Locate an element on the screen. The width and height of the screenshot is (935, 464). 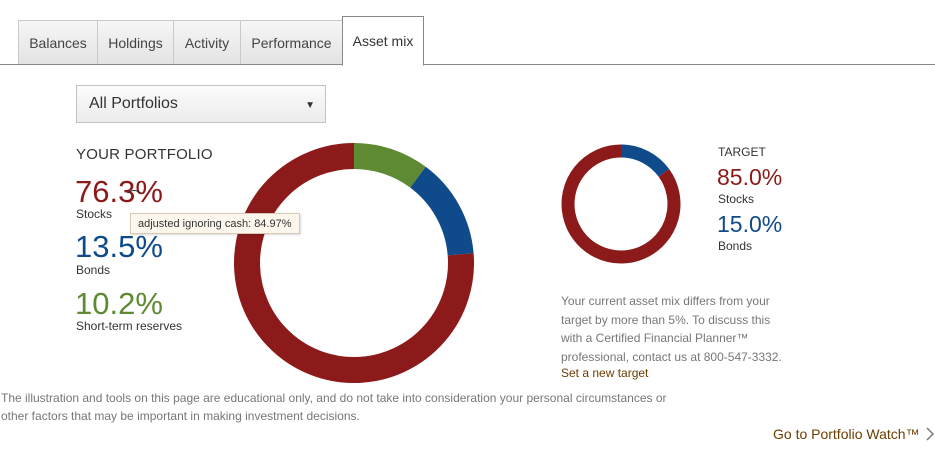
tab-performance: Performance is located at coordinates (291, 42).